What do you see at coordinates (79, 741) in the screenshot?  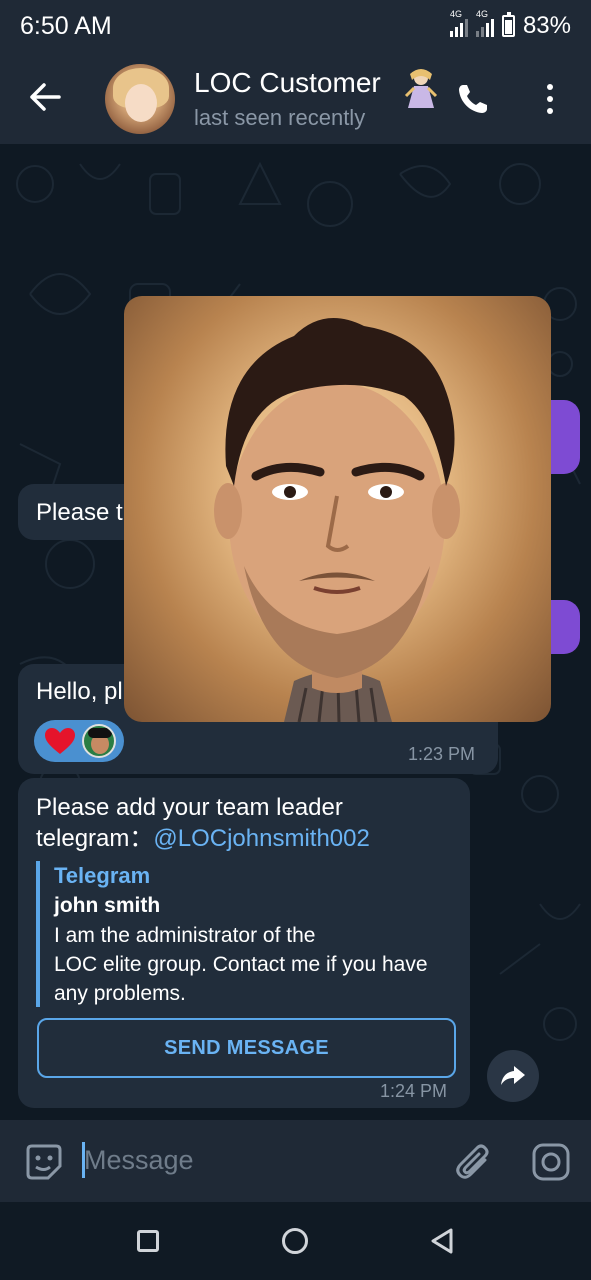 I see `reactions` at bounding box center [79, 741].